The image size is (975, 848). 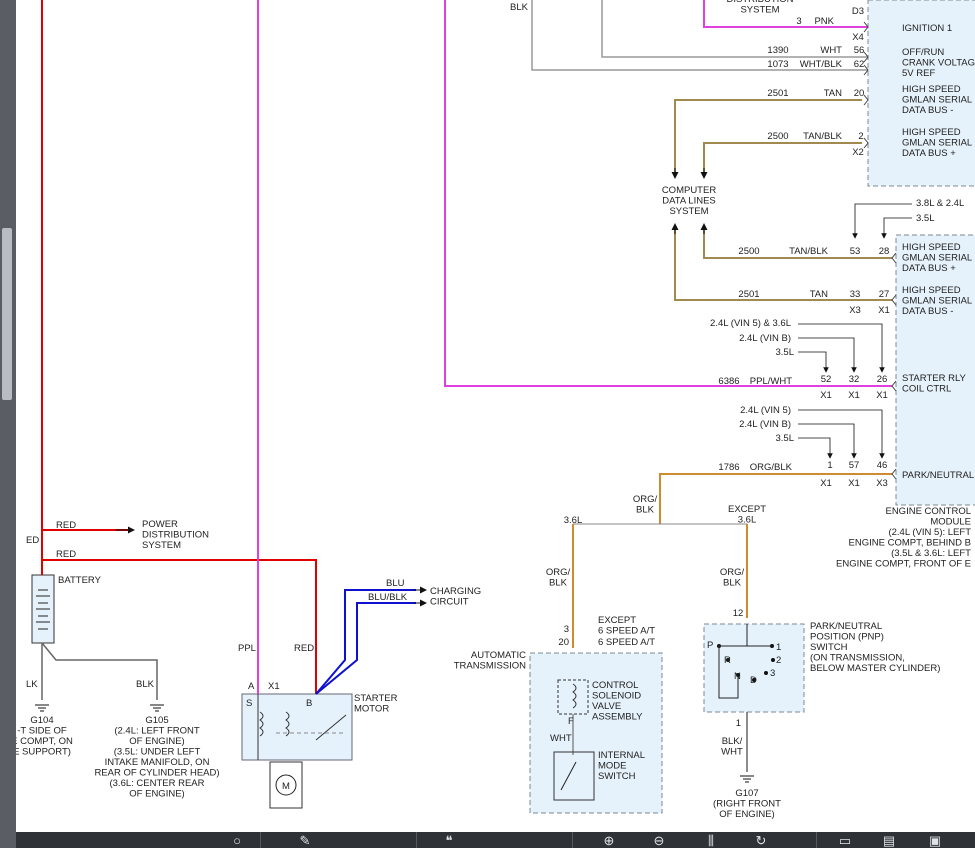 I want to click on label-p52: 52, so click(x=826, y=379).